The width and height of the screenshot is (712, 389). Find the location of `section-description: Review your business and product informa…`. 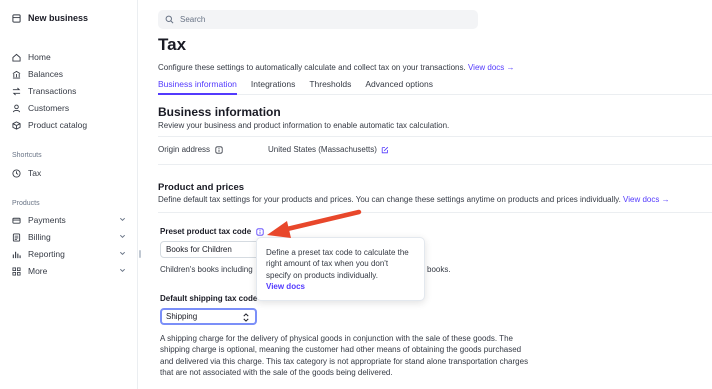

section-description: Review your business and product informa… is located at coordinates (304, 125).